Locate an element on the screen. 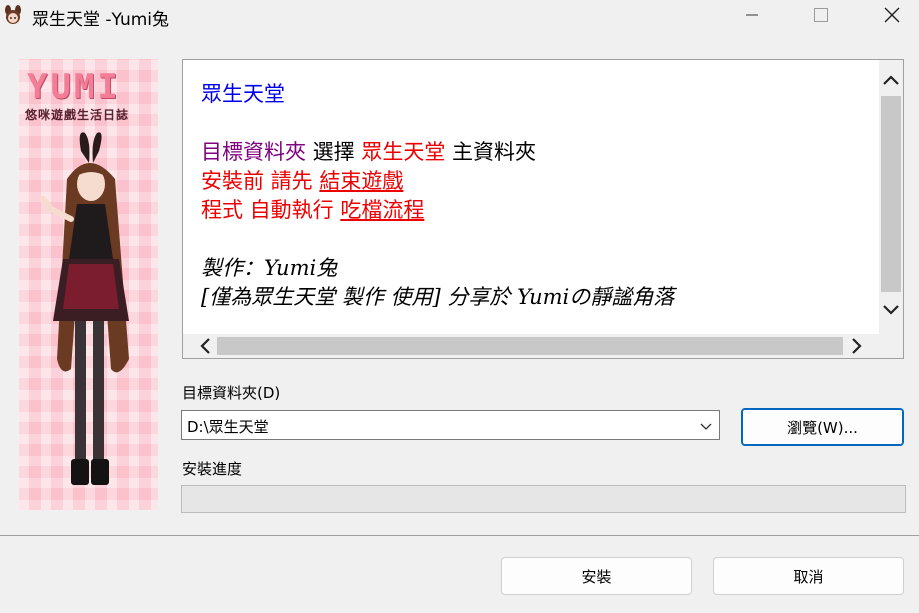 The height and width of the screenshot is (613, 919). scroll-up-button is located at coordinates (891, 80).